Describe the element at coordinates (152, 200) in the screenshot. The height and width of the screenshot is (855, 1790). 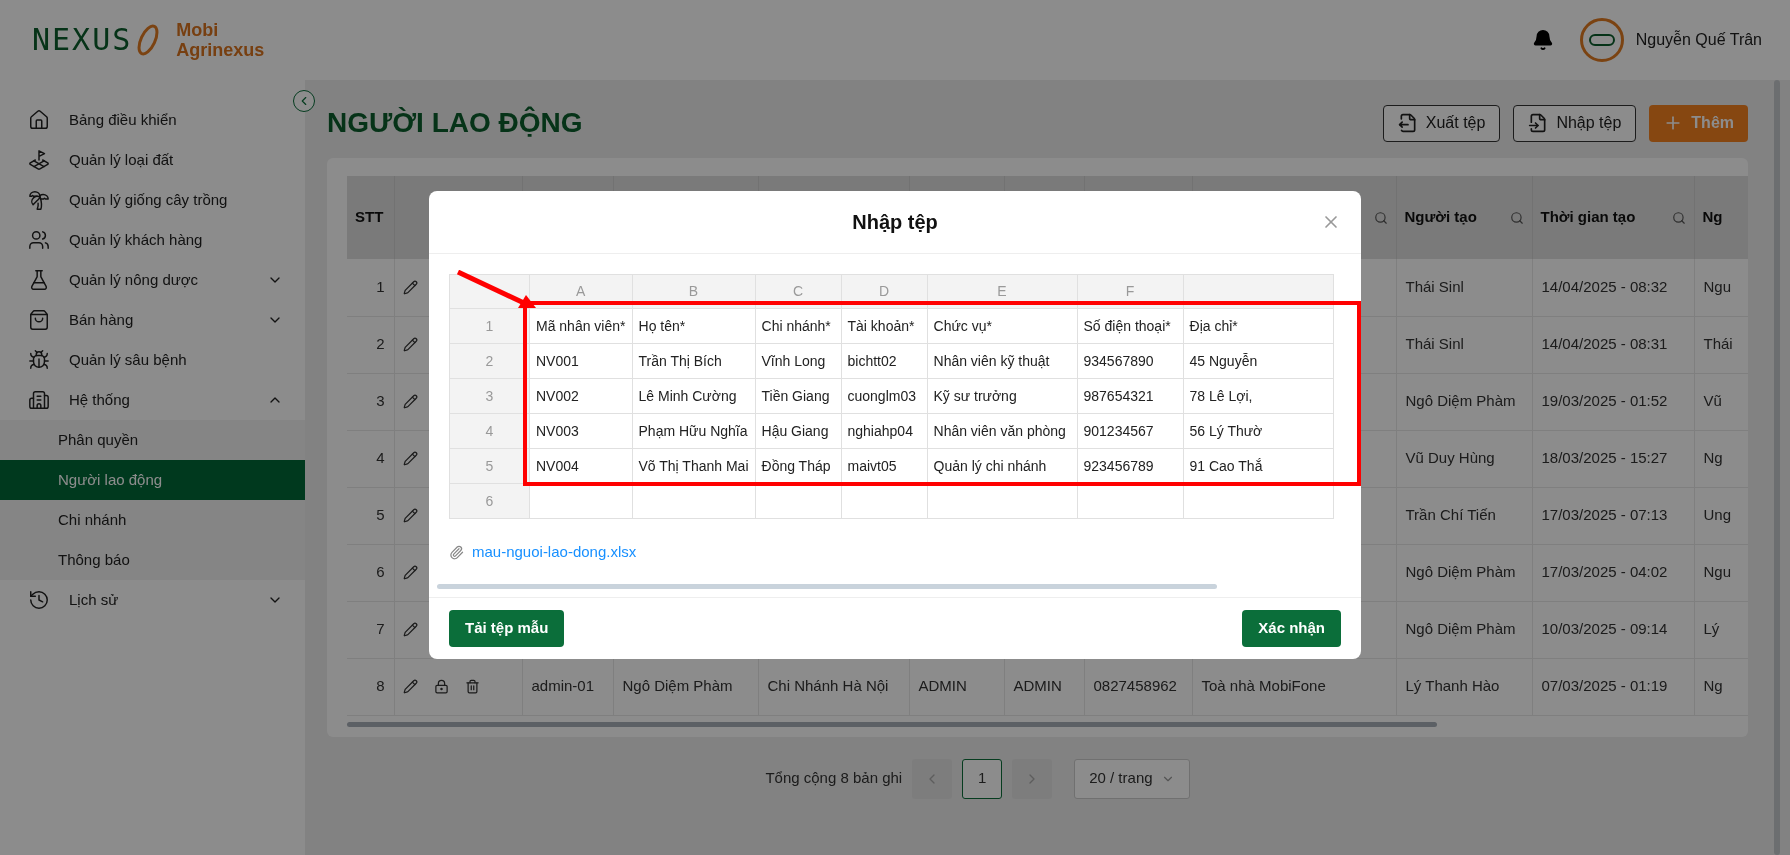
I see `sidebar-item: Quản lý giống cây trồng` at that location.